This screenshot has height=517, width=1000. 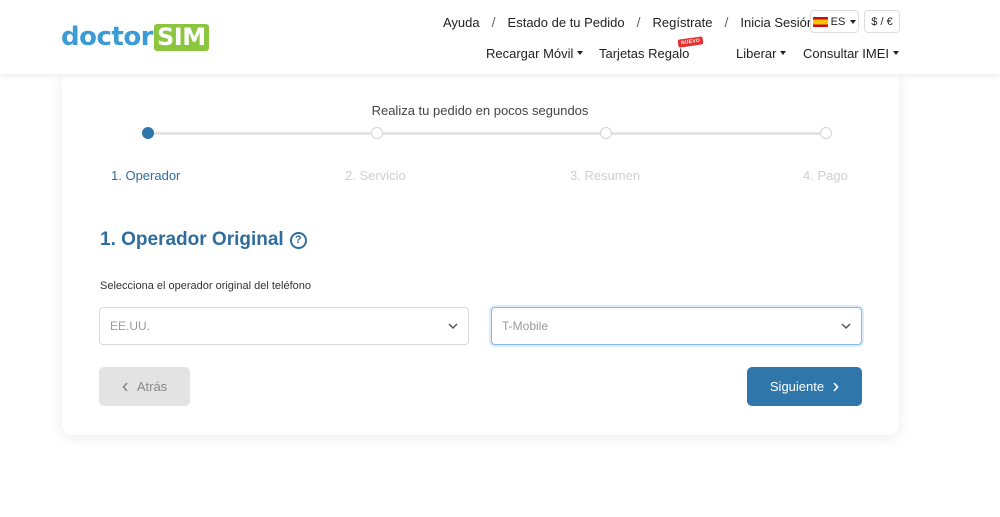 I want to click on country-select-value: EE.UU., so click(x=130, y=326).